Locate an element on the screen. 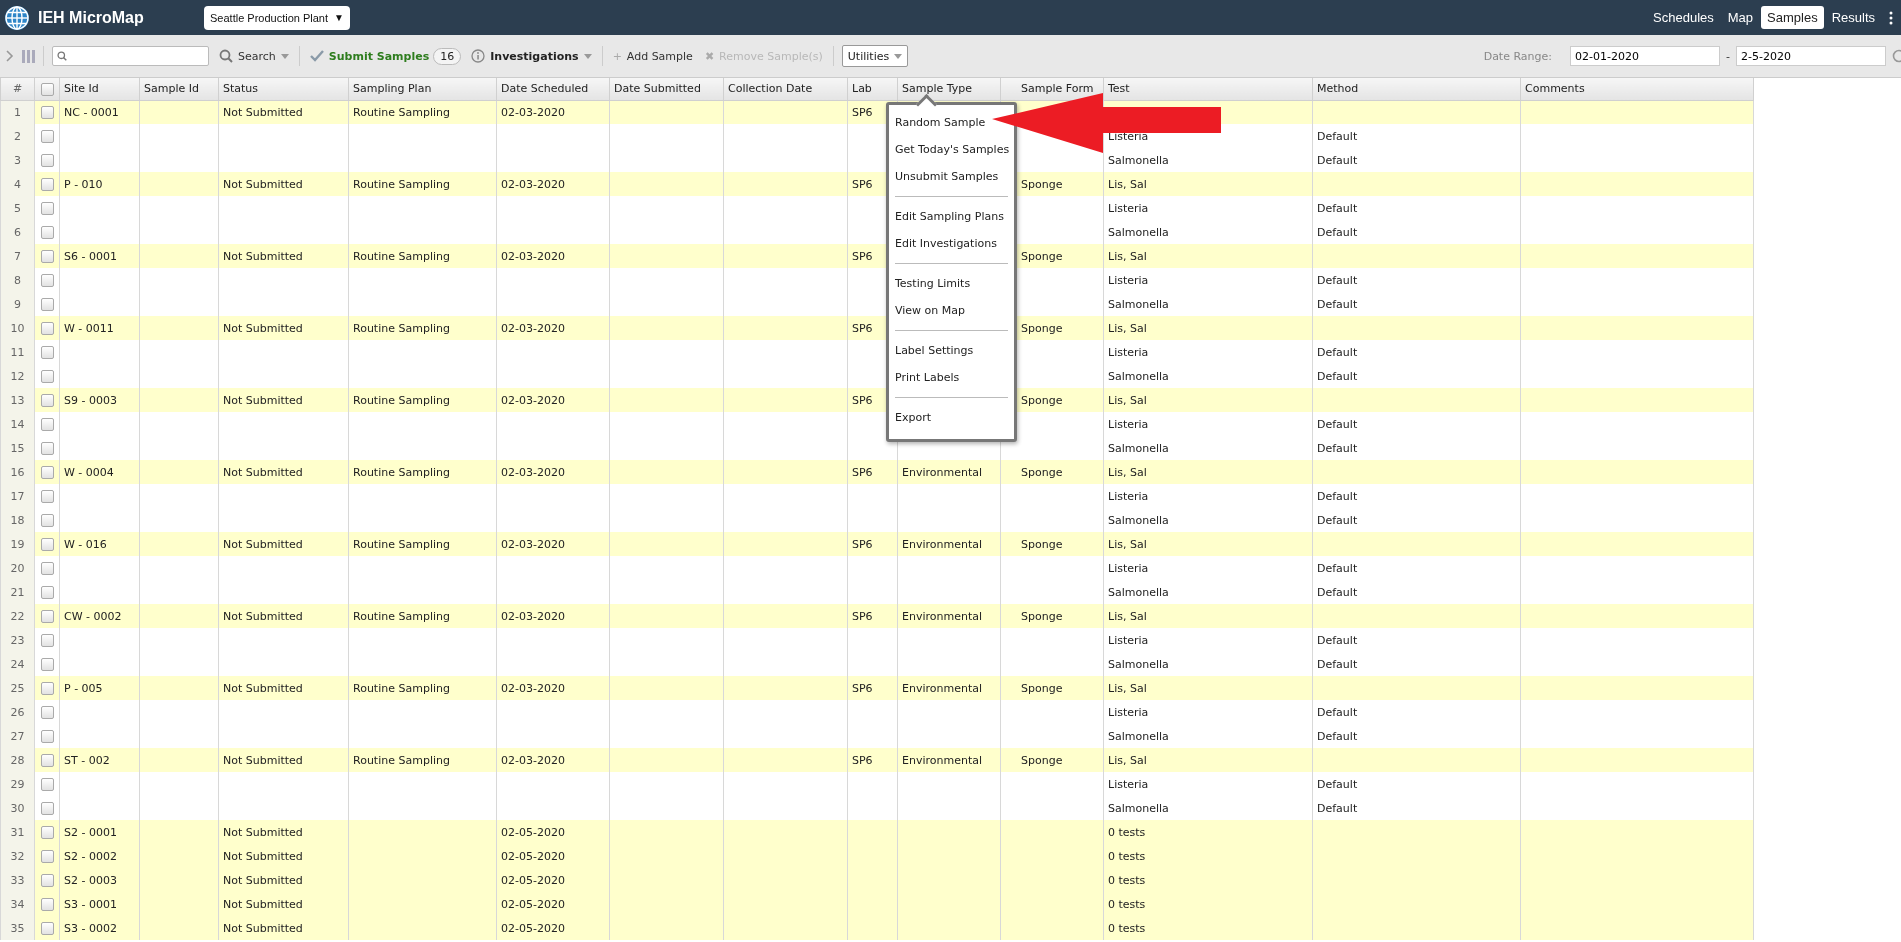  search-field is located at coordinates (130, 56).